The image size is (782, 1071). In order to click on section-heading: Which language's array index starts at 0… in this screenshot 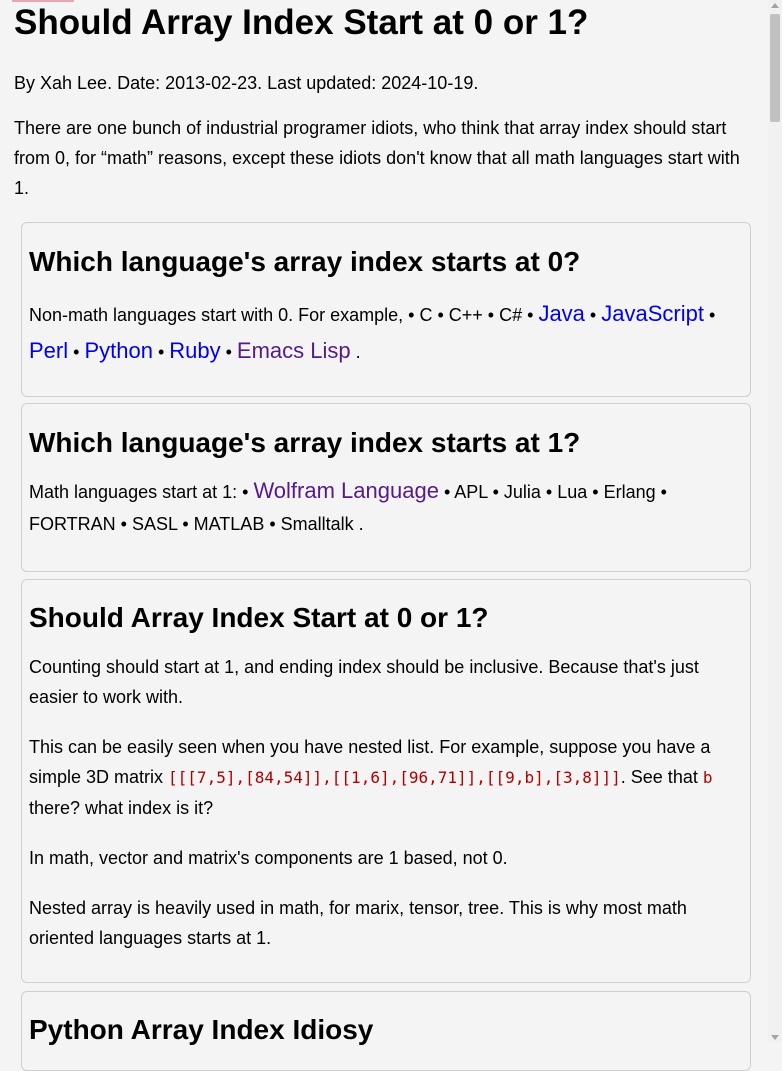, I will do `click(305, 261)`.